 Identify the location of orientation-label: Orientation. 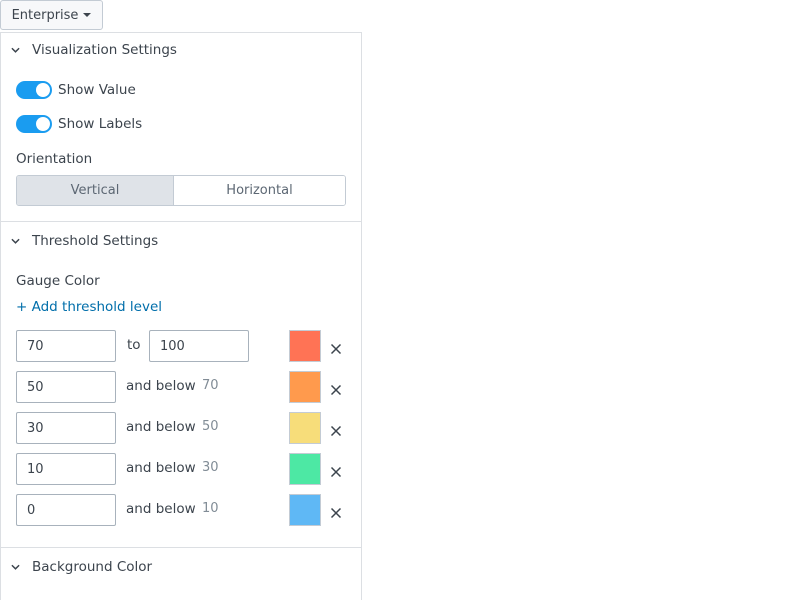
(54, 159).